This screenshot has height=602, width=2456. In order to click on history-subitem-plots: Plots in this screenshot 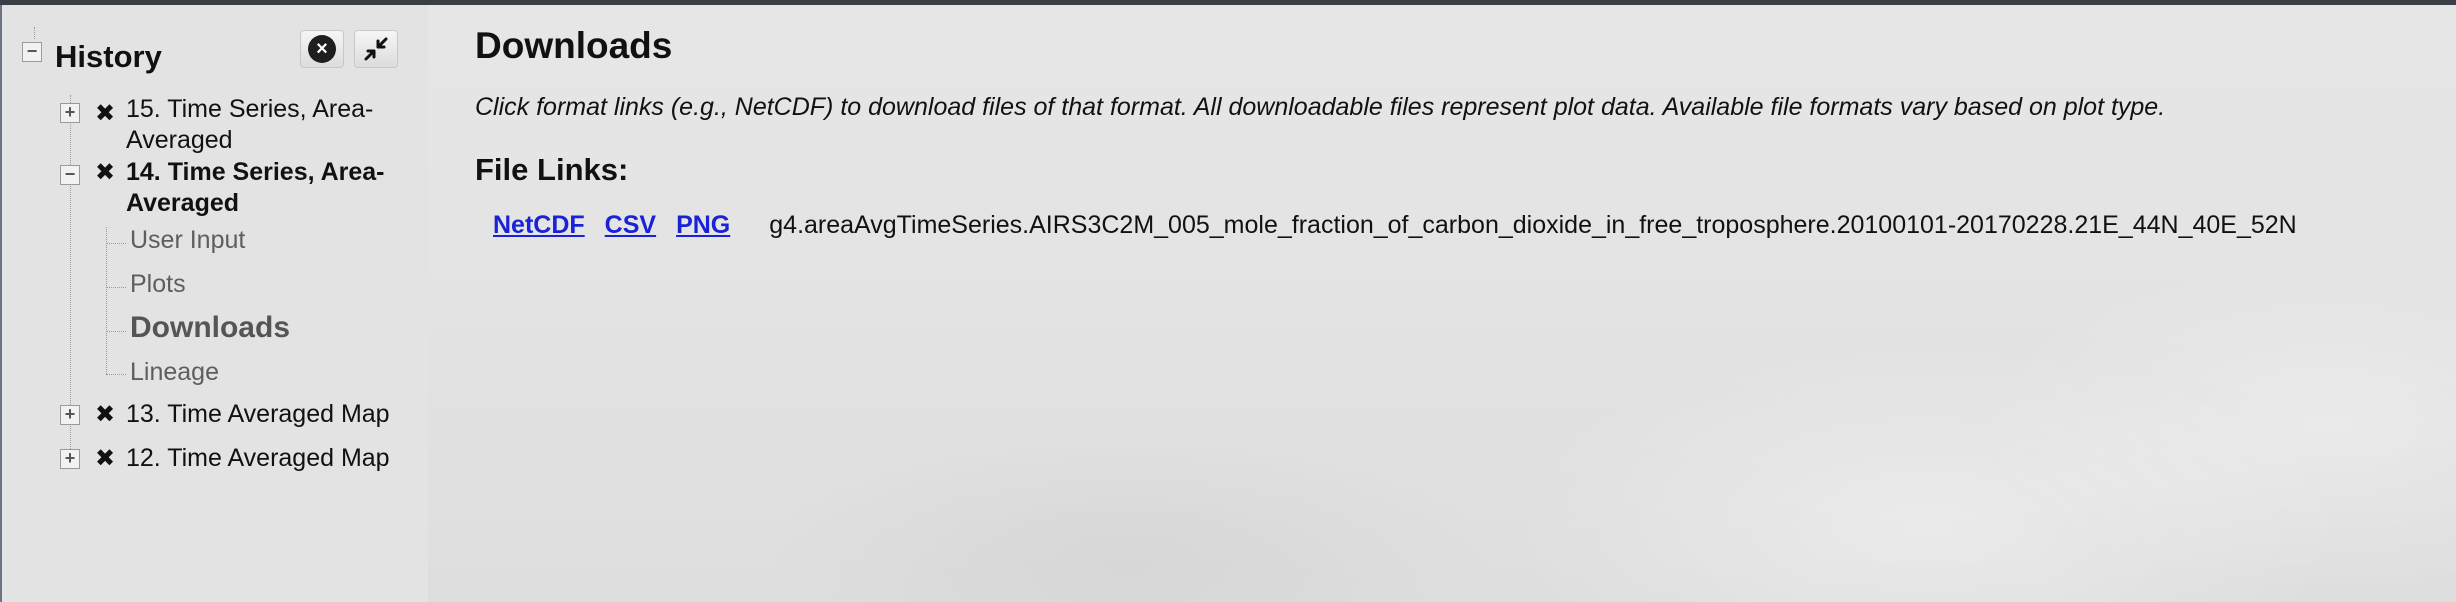, I will do `click(158, 284)`.